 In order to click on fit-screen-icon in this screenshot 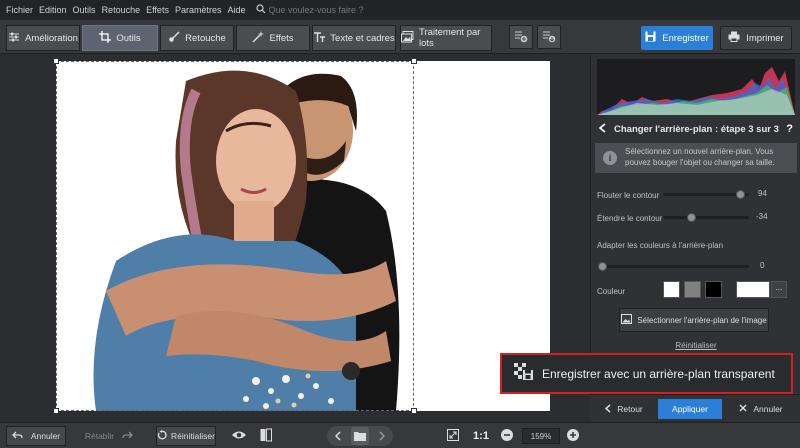, I will do `click(453, 436)`.